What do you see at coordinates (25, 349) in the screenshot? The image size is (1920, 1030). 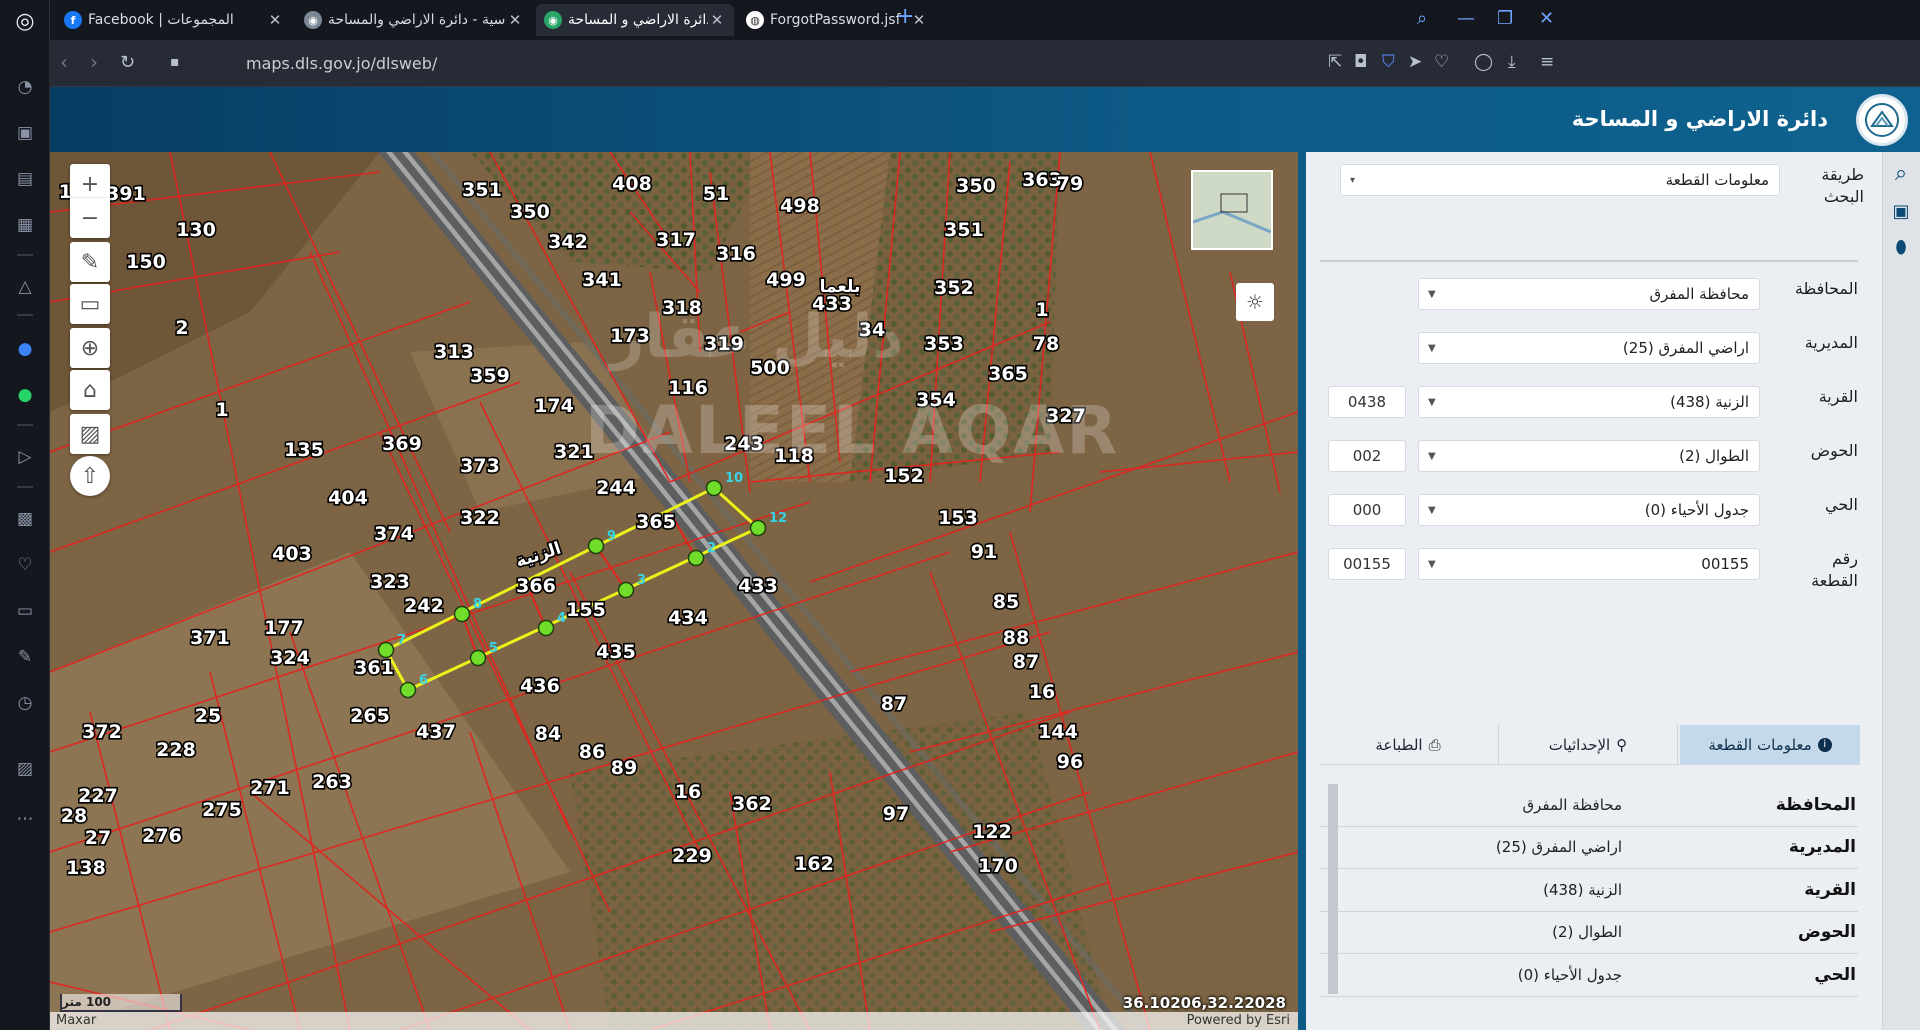 I see `messenger-icon: ●` at bounding box center [25, 349].